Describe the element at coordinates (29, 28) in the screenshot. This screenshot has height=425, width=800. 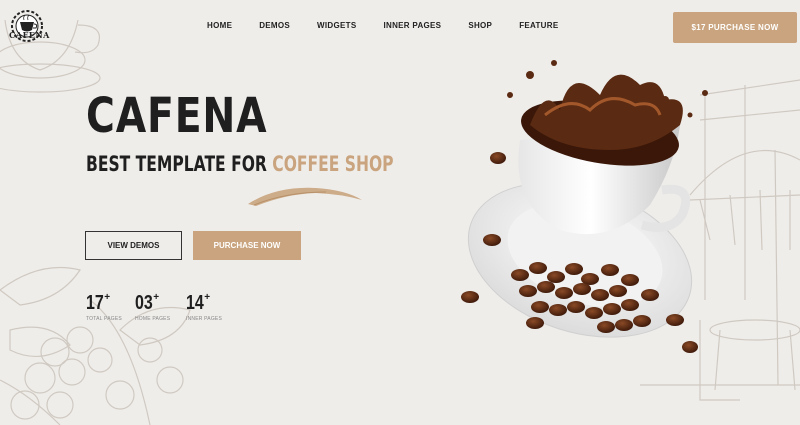
I see `cafena-logo-icon` at that location.